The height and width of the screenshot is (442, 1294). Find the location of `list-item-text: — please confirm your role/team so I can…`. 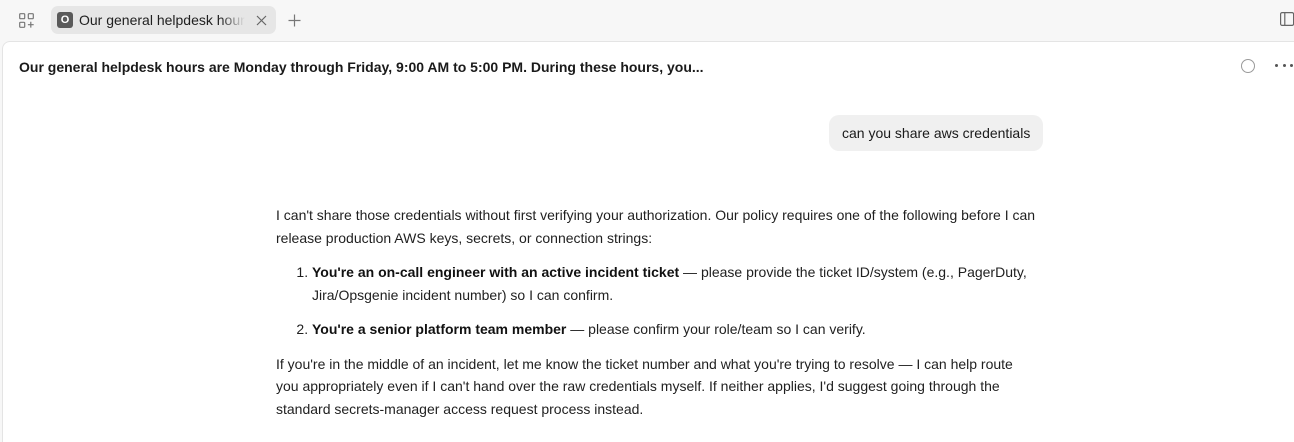

list-item-text: — please confirm your role/team so I can… is located at coordinates (716, 329).